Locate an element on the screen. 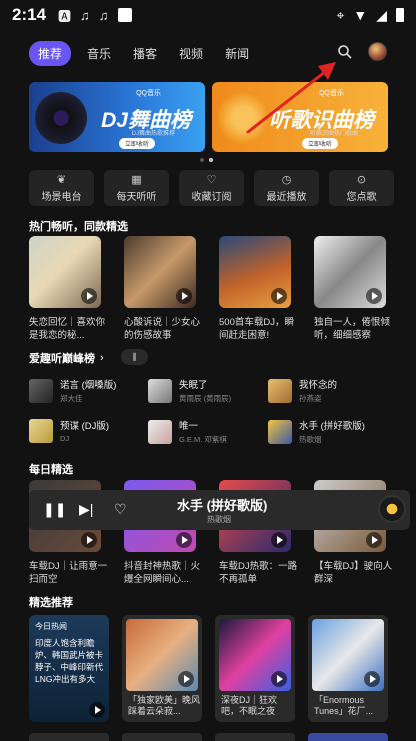  chevron-right-icon: › is located at coordinates (102, 358).